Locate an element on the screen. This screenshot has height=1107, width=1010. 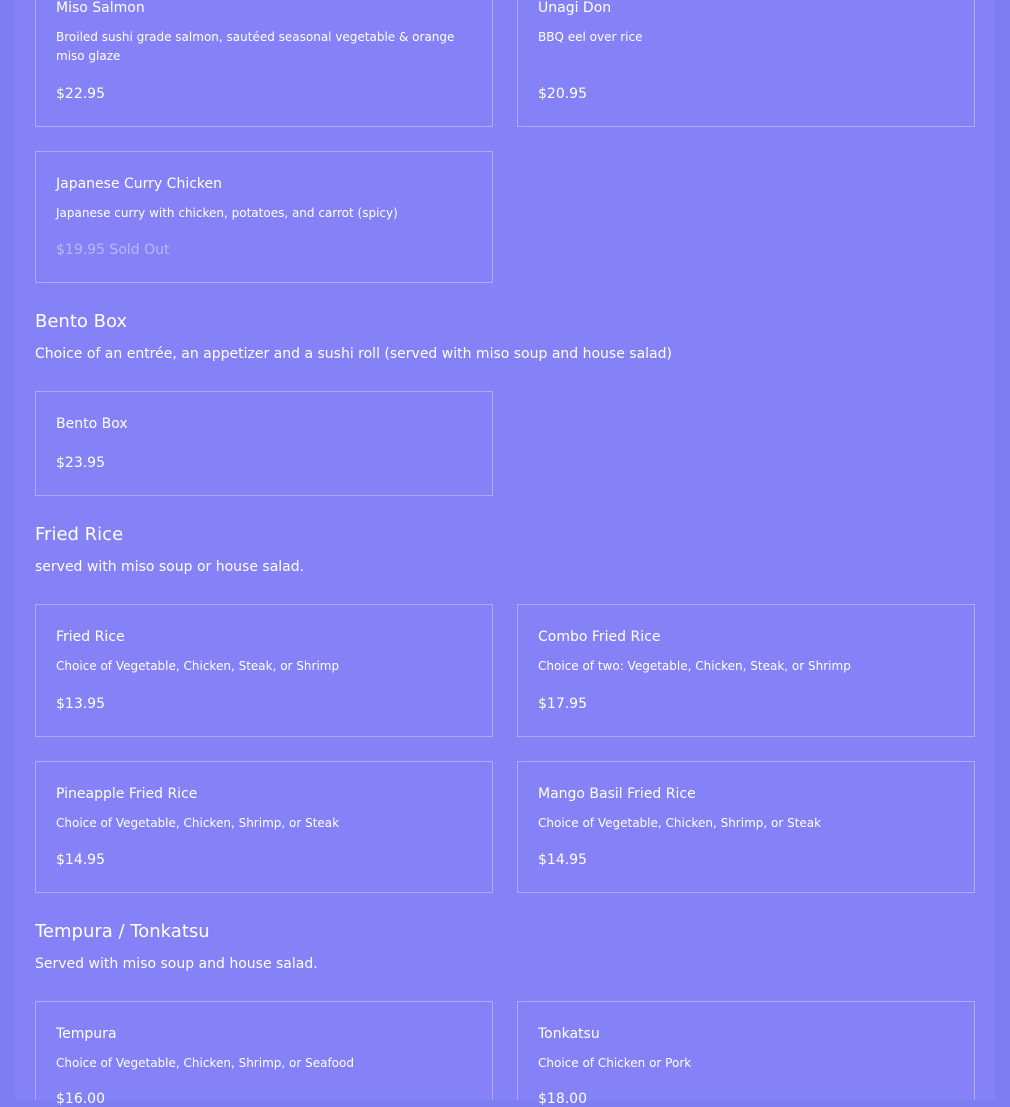
menu-item-description: Choice of Chicken or Pork is located at coordinates (615, 1063).